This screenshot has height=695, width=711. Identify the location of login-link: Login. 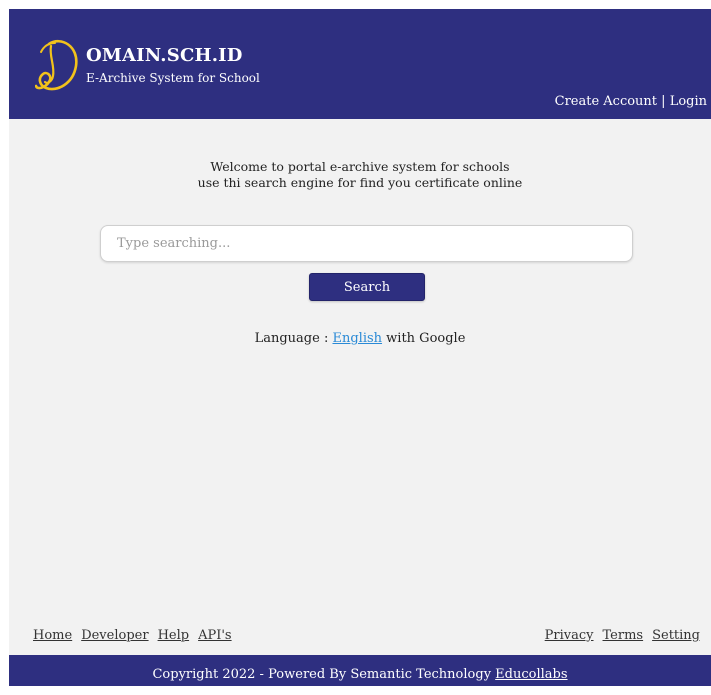
(688, 101).